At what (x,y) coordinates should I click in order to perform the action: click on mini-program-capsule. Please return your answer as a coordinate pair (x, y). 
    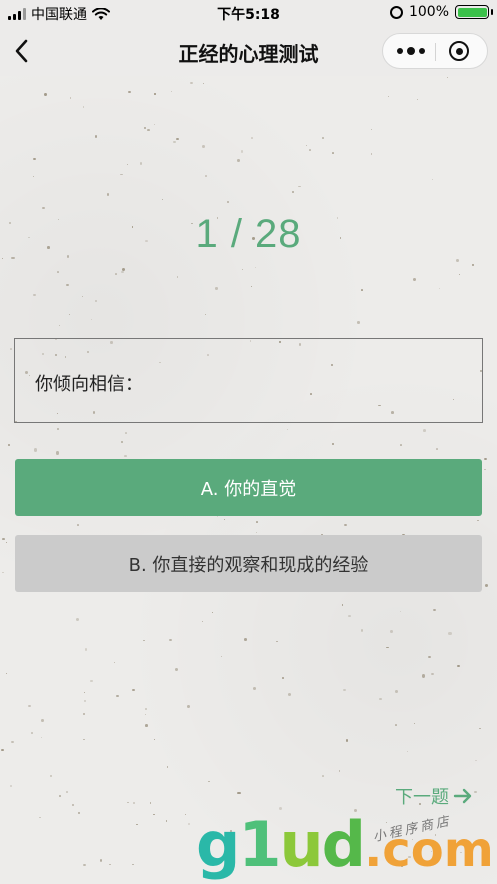
    Looking at the image, I should click on (435, 51).